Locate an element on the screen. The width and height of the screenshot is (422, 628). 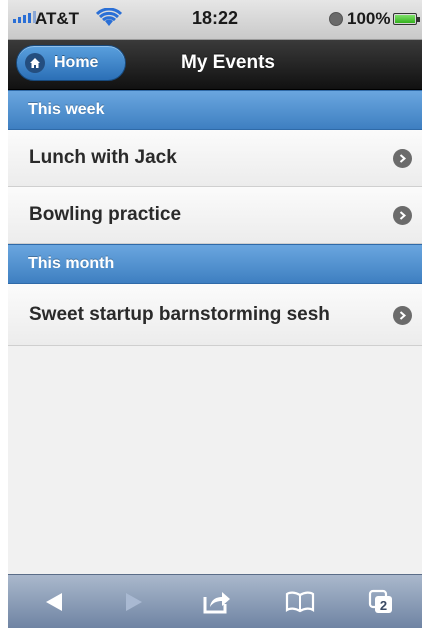
bookmarks-button is located at coordinates (300, 601).